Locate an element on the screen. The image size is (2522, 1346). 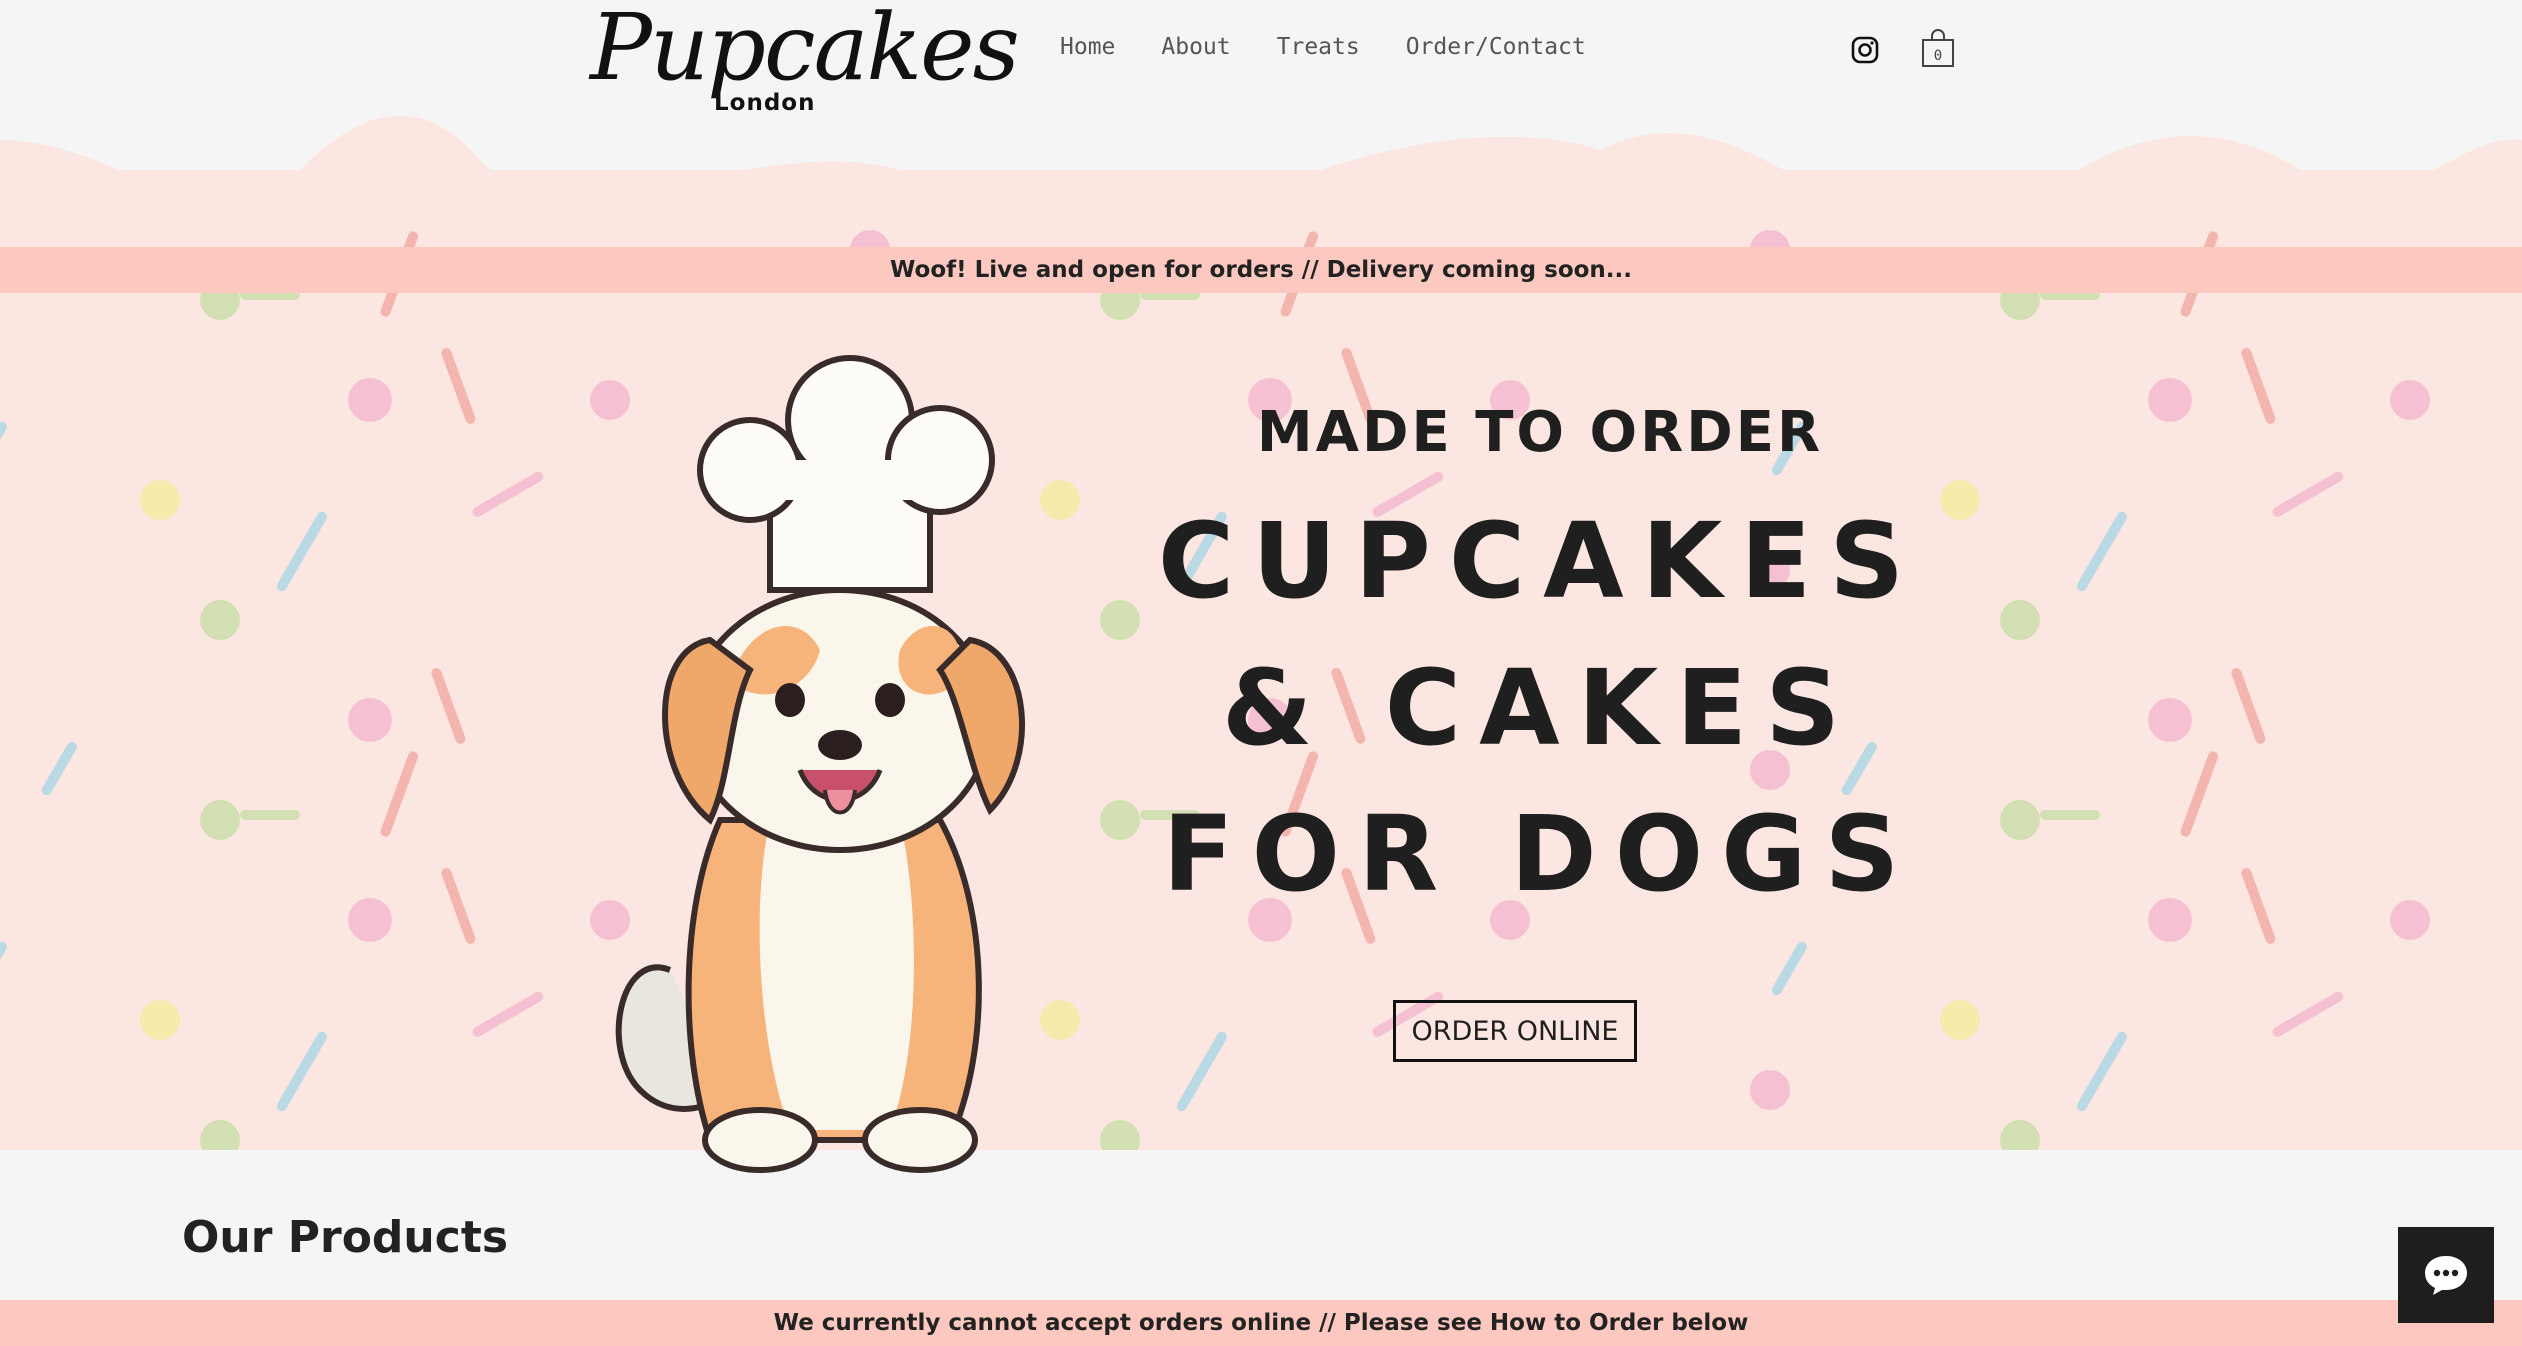
cart-count: 0 is located at coordinates (1938, 56).